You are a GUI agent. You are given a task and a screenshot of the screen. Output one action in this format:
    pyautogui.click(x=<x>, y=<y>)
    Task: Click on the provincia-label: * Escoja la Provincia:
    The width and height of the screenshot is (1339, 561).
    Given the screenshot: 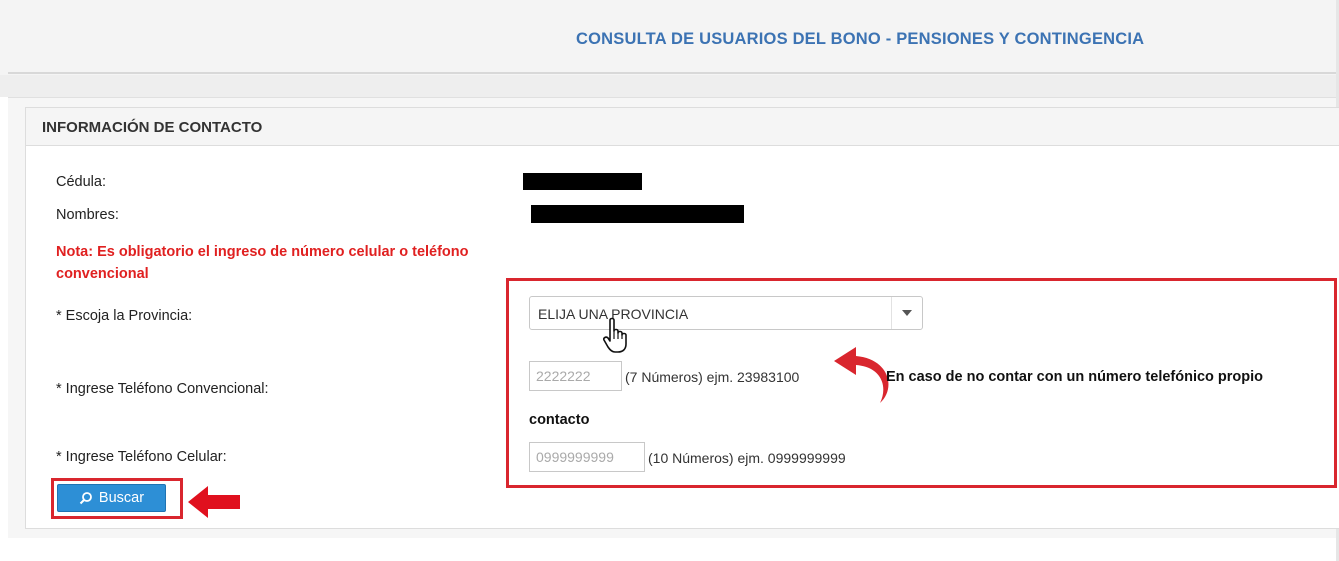 What is the action you would take?
    pyautogui.click(x=124, y=316)
    